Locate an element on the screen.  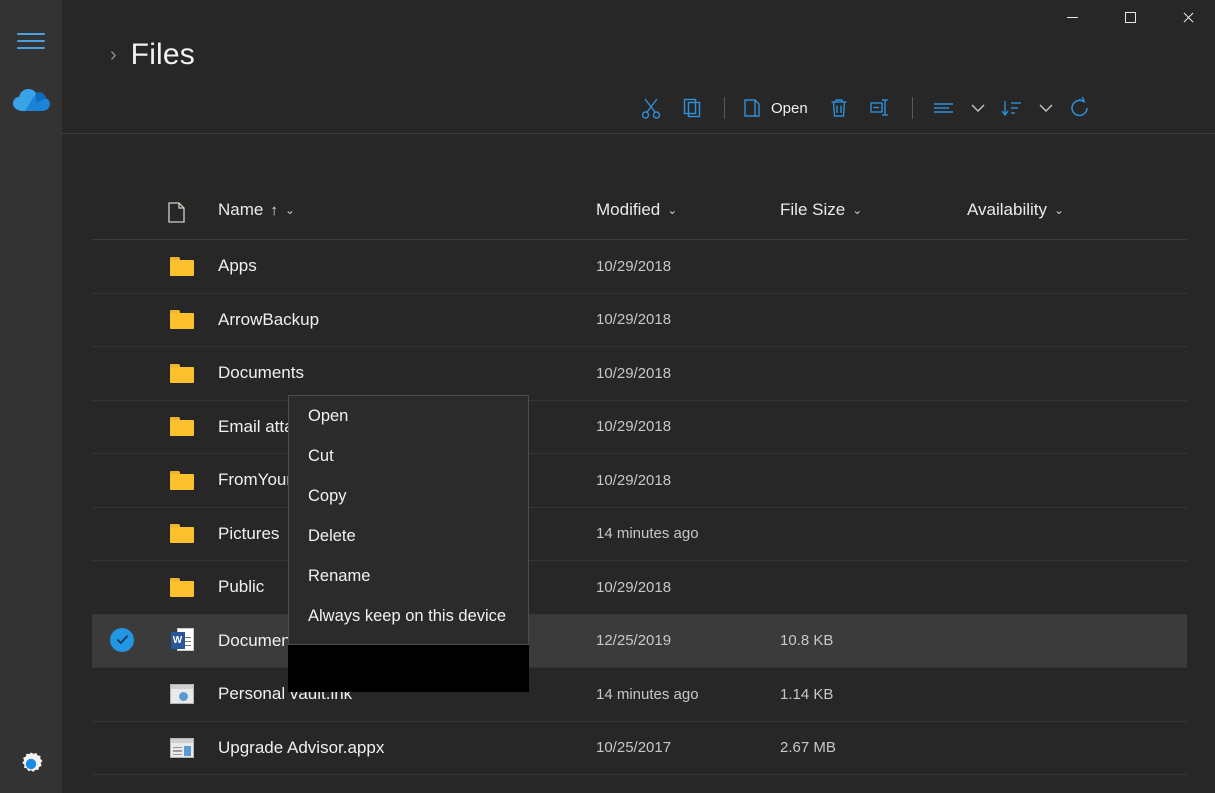
view-button is located at coordinates (944, 108).